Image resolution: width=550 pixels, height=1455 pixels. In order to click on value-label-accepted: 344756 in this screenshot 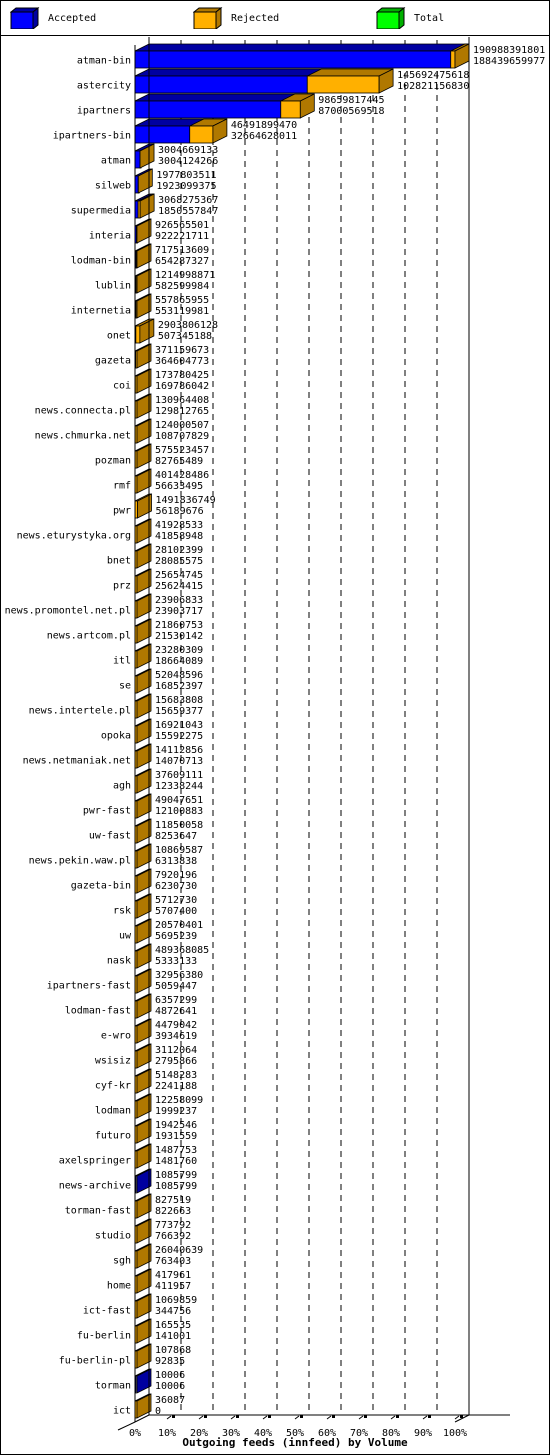, I will do `click(173, 1311)`.